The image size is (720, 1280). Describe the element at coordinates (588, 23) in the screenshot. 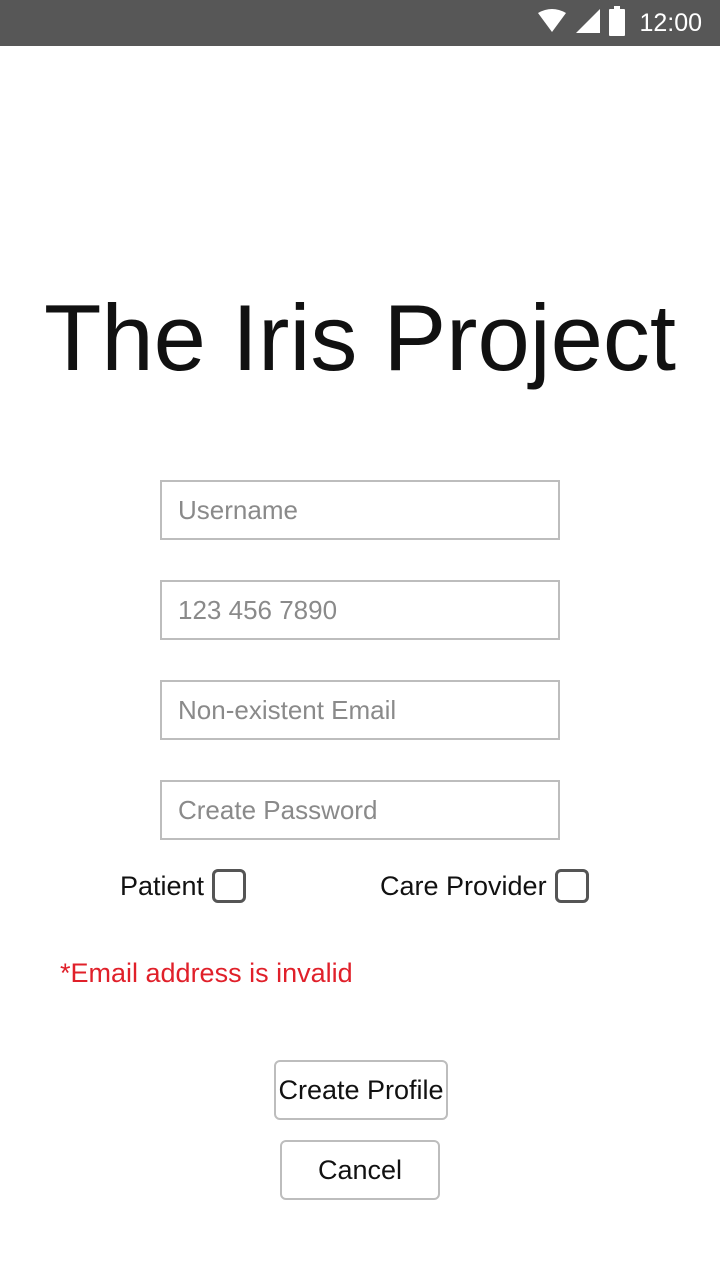

I see `signal-icon` at that location.